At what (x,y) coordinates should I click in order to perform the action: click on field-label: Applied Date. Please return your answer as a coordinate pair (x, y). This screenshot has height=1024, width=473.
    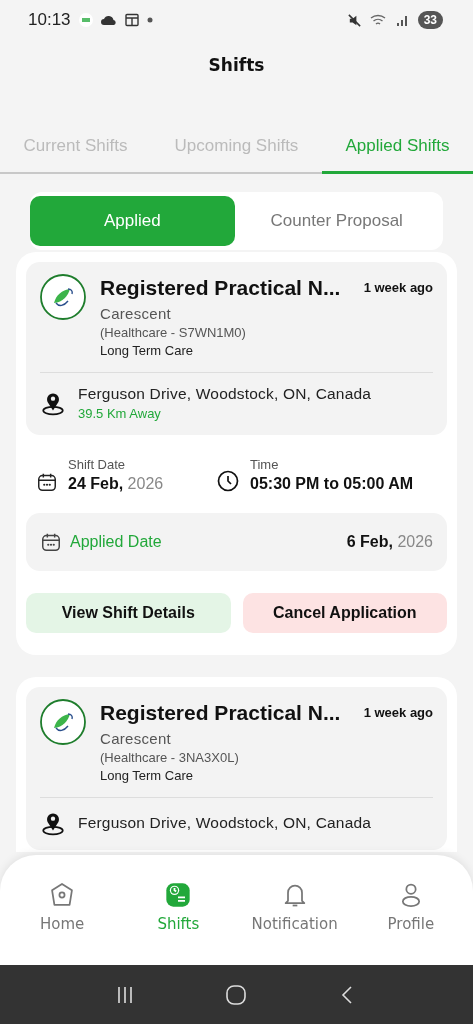
    Looking at the image, I should click on (116, 542).